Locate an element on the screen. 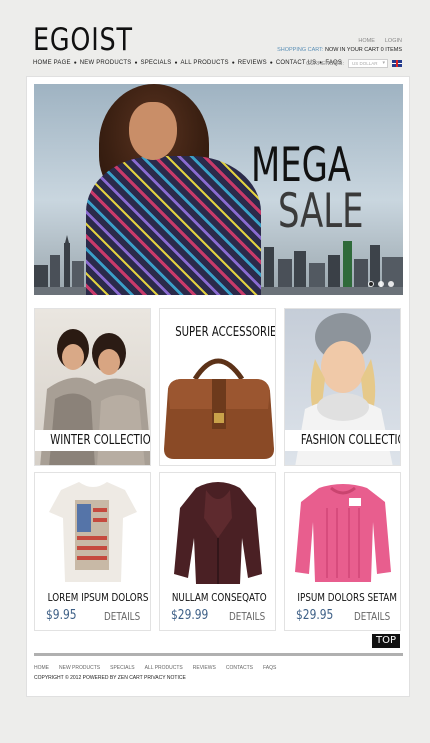 This screenshot has width=430, height=743. fashion-collection-caption: FASHION COLLECTION is located at coordinates (342, 440).